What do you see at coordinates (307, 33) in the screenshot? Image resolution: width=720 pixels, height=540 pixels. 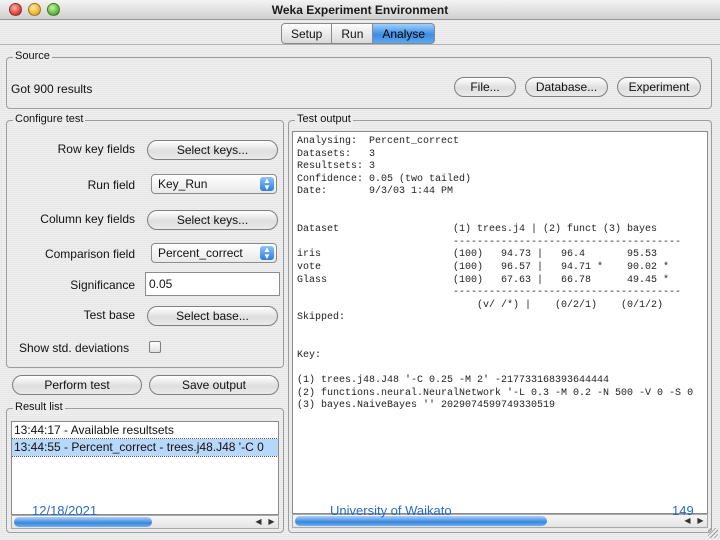 I see `tab-setup: Setup` at bounding box center [307, 33].